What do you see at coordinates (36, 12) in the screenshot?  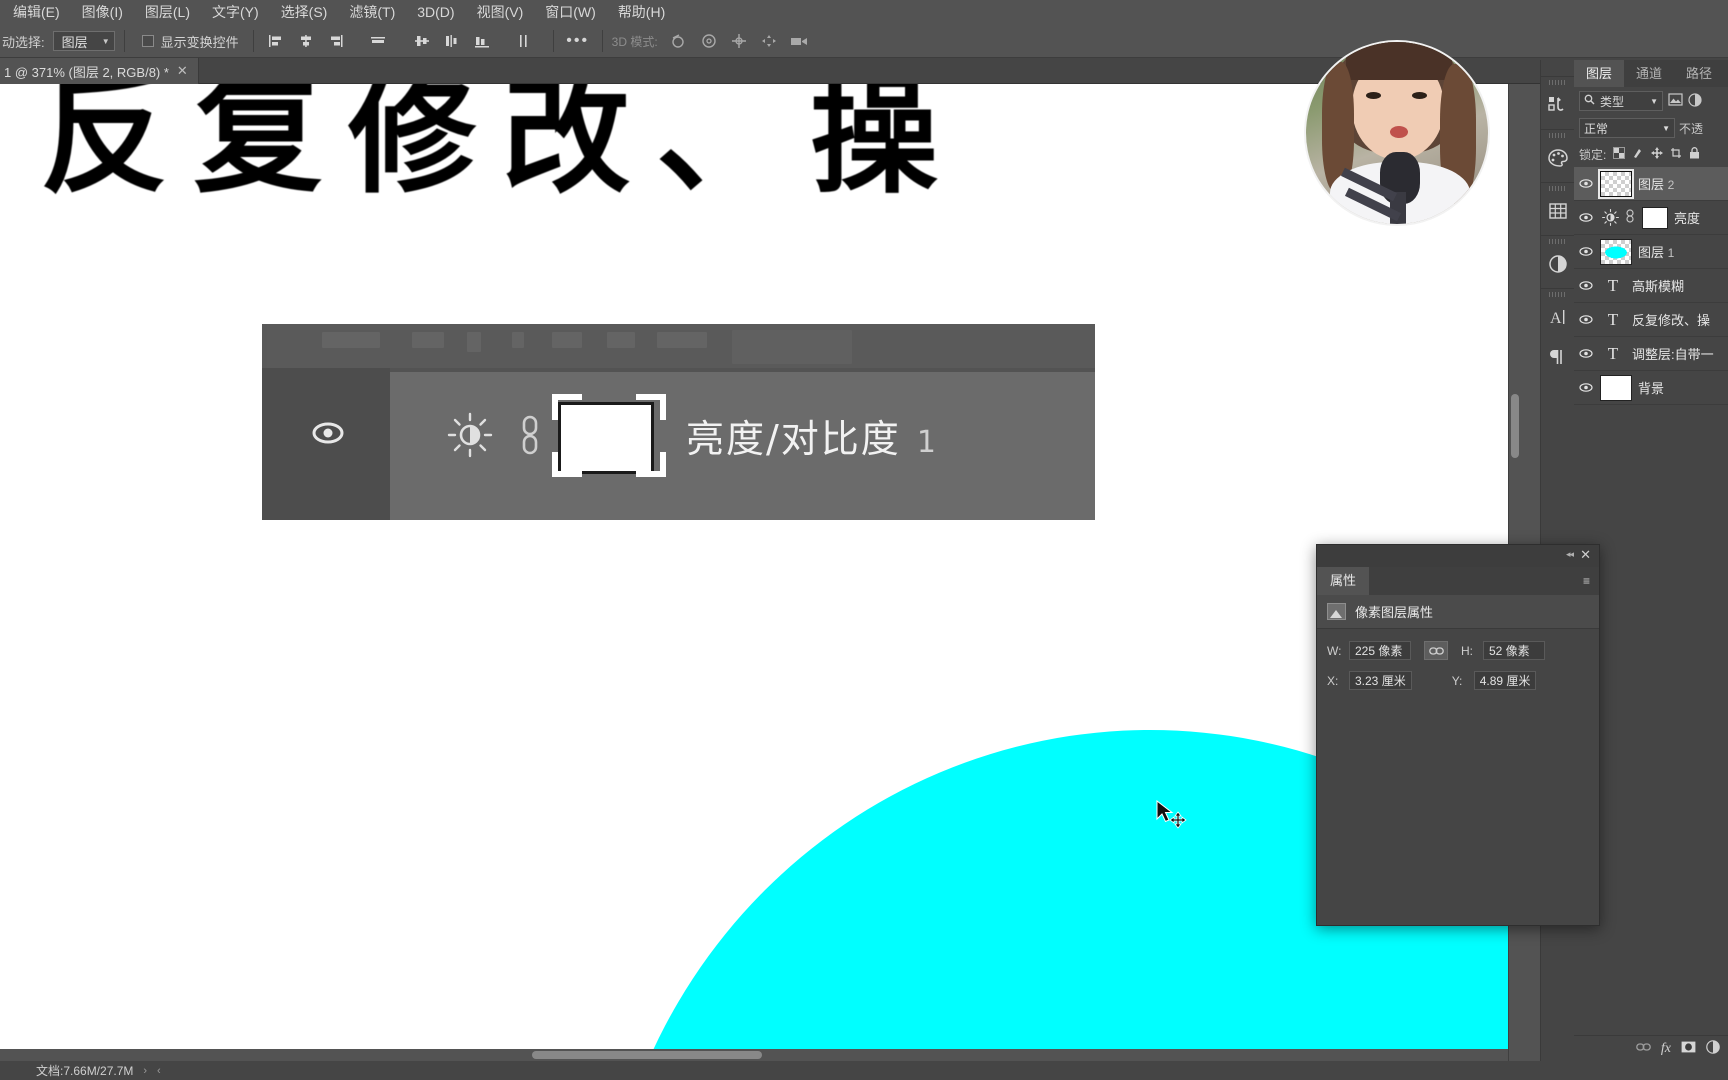 I see `menu-item-edit: 编辑(E)` at bounding box center [36, 12].